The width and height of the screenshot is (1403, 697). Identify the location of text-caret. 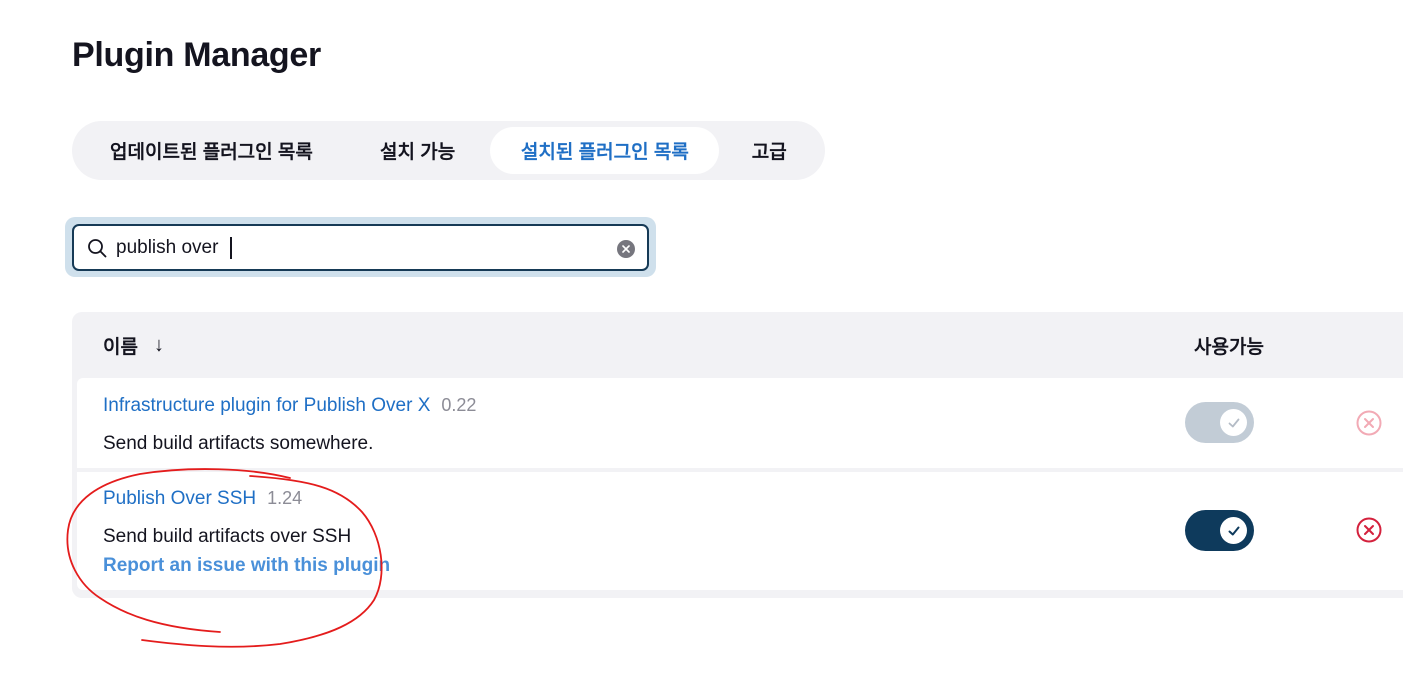
(231, 248).